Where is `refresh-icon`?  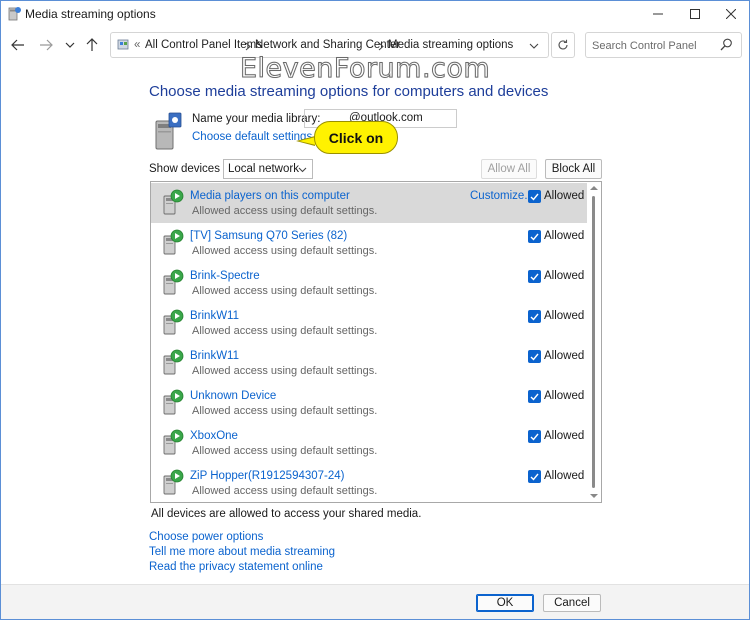 refresh-icon is located at coordinates (563, 44).